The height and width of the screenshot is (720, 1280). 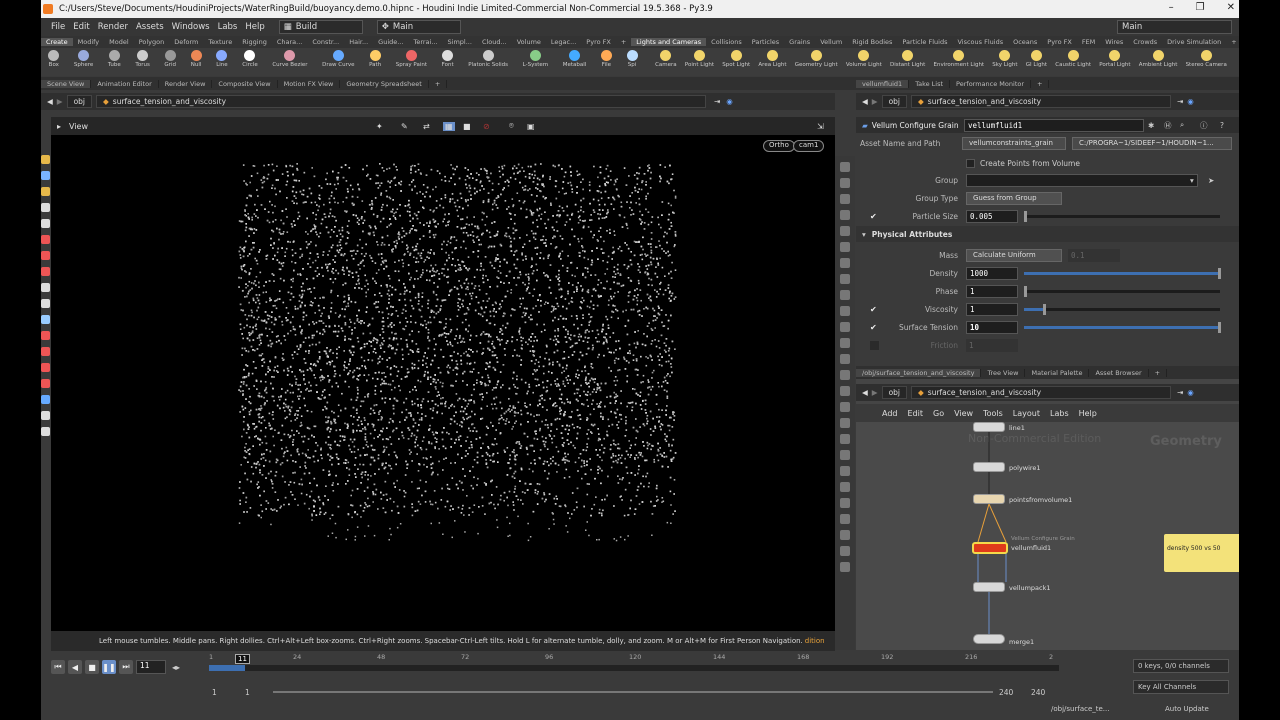 I want to click on pane-tab: vellumfluid1, so click(x=883, y=83).